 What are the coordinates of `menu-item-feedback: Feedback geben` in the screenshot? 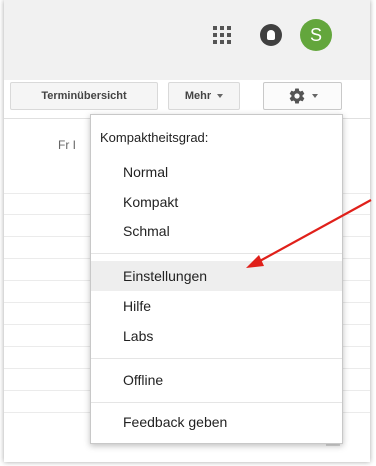 It's located at (216, 422).